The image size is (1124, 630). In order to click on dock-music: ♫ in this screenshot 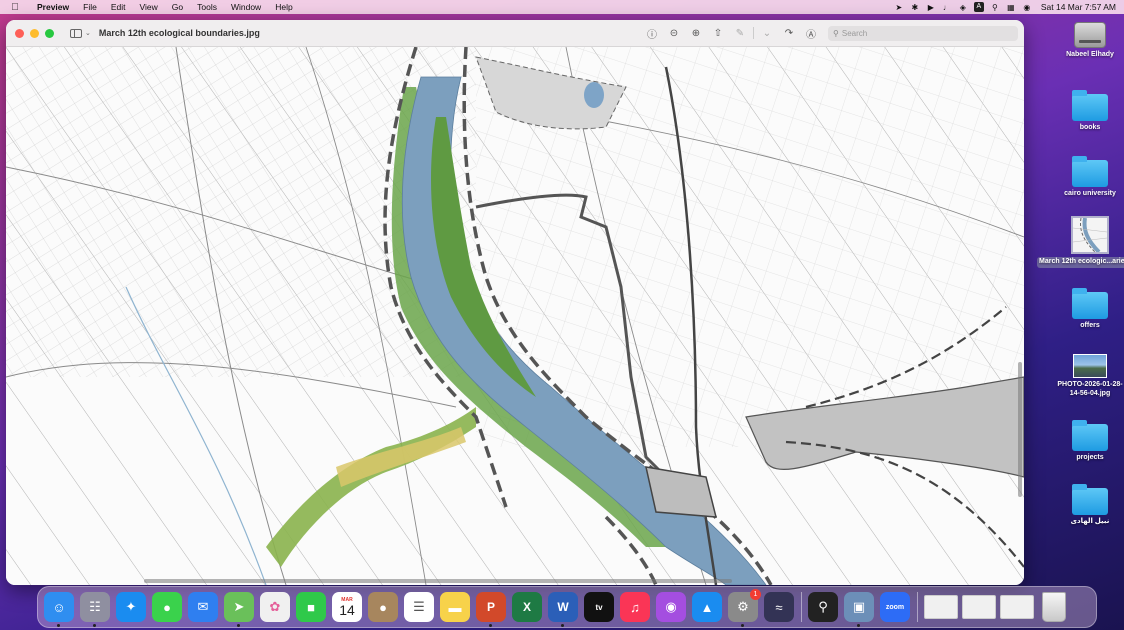, I will do `click(635, 607)`.